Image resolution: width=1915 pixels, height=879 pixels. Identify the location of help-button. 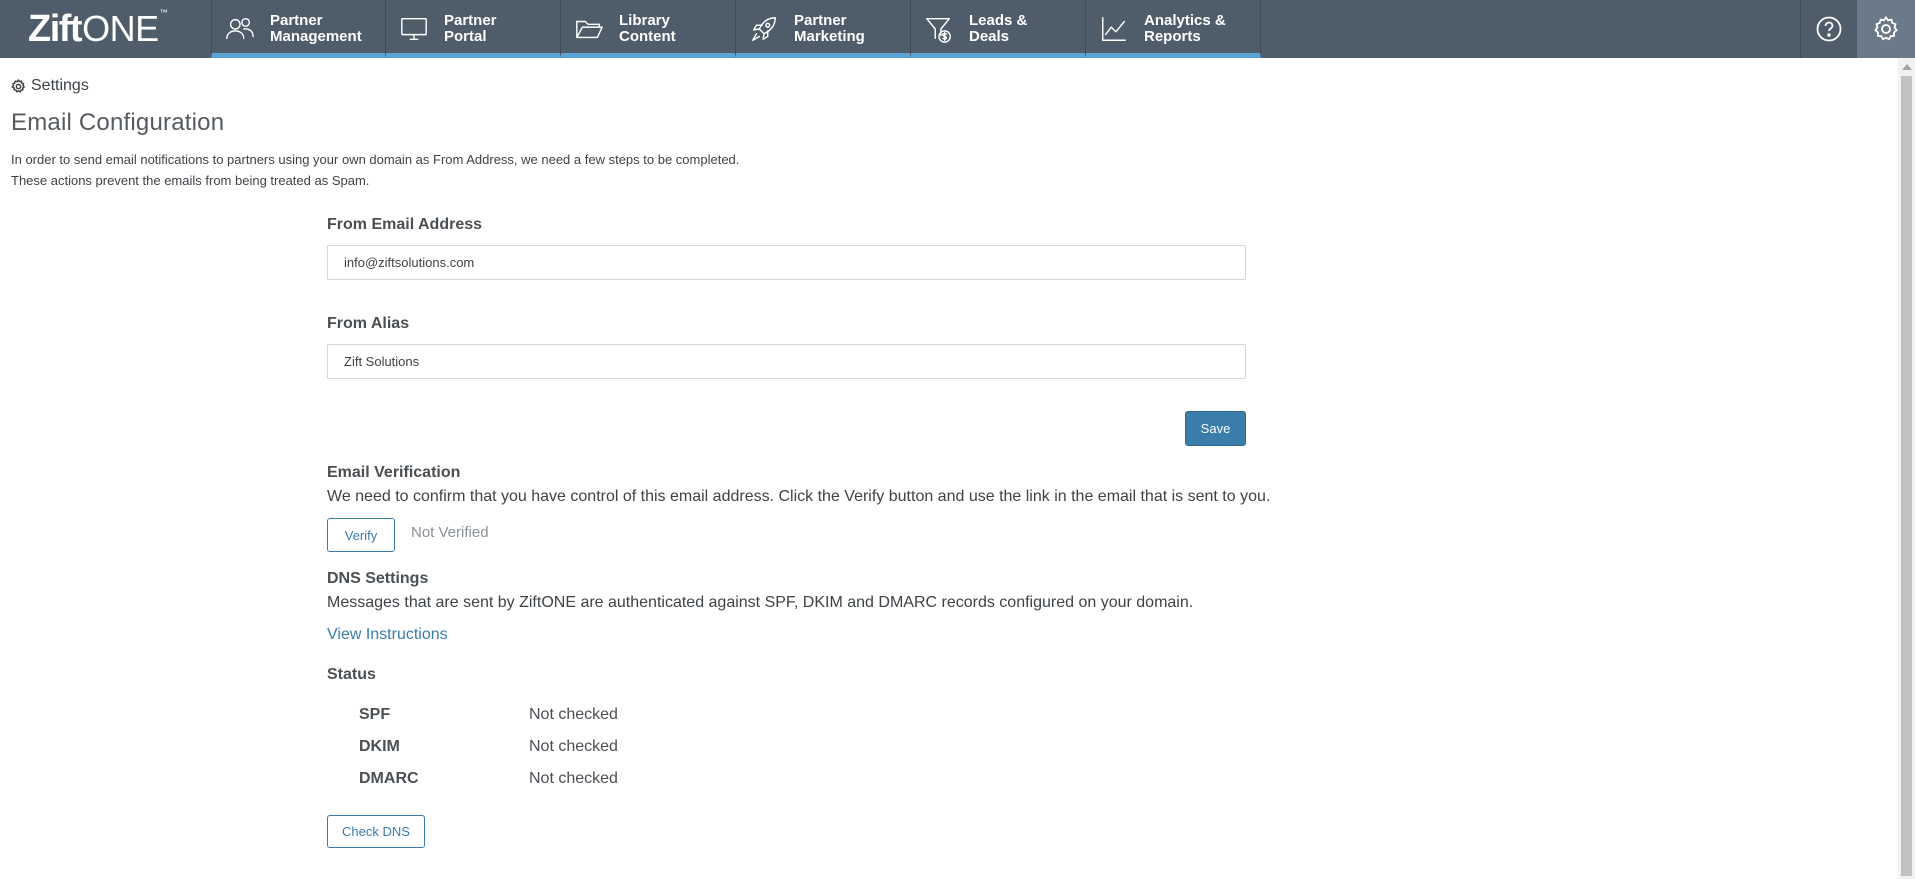
(1828, 29).